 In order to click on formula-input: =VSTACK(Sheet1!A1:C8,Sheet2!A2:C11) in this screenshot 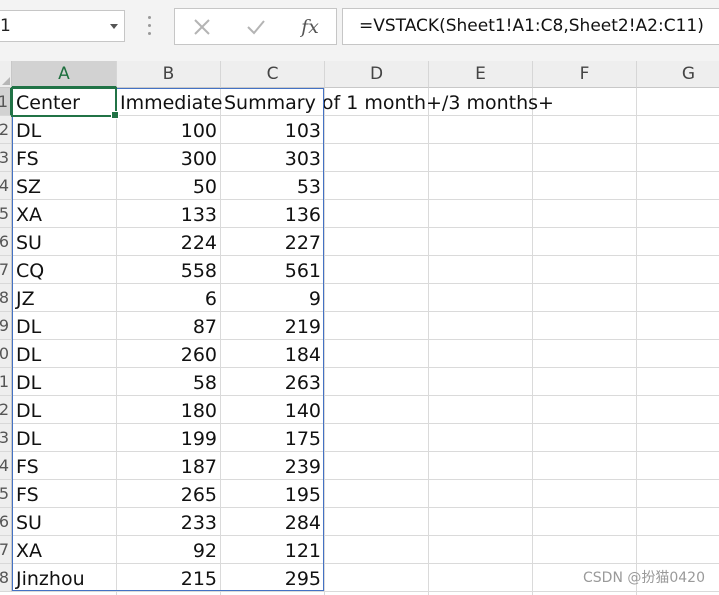, I will do `click(530, 26)`.